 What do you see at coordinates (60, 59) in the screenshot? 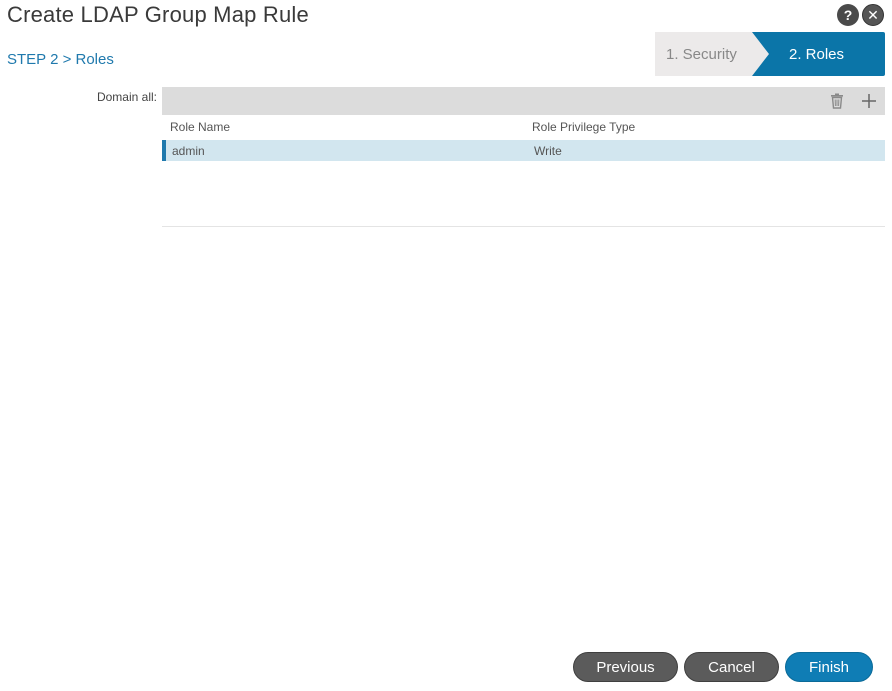
I see `step-breadcrumb: STEP 2 > Roles` at bounding box center [60, 59].